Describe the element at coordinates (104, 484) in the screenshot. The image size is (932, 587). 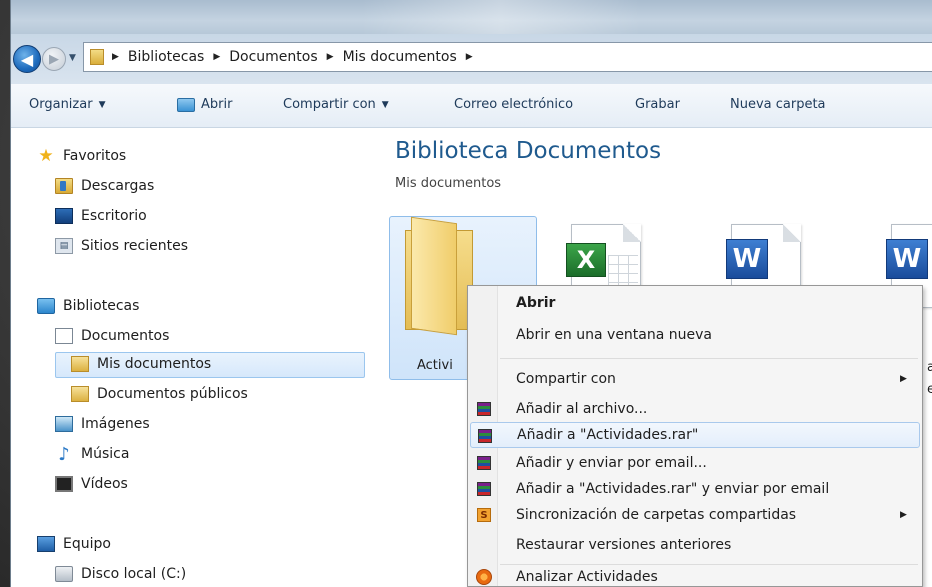
I see `sidebar-item-label: Vídeos` at that location.